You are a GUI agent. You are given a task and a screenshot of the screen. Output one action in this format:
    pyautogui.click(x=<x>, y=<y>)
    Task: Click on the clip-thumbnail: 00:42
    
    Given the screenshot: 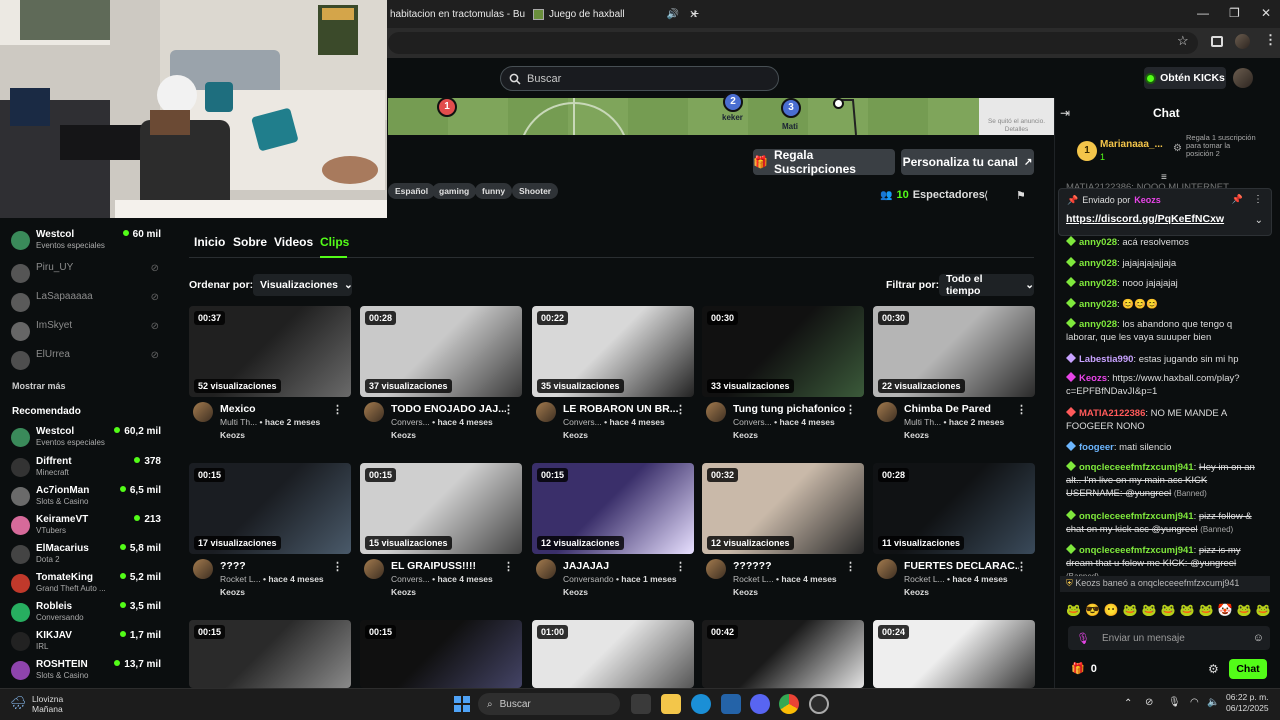 What is the action you would take?
    pyautogui.click(x=783, y=654)
    